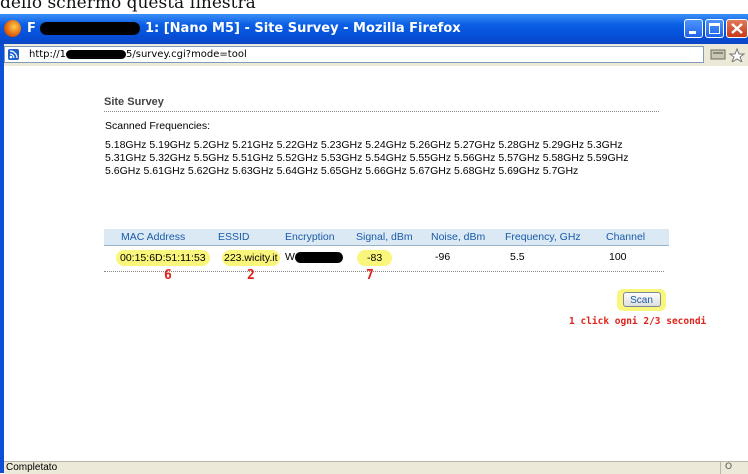  I want to click on annotation-mac: 6, so click(168, 275).